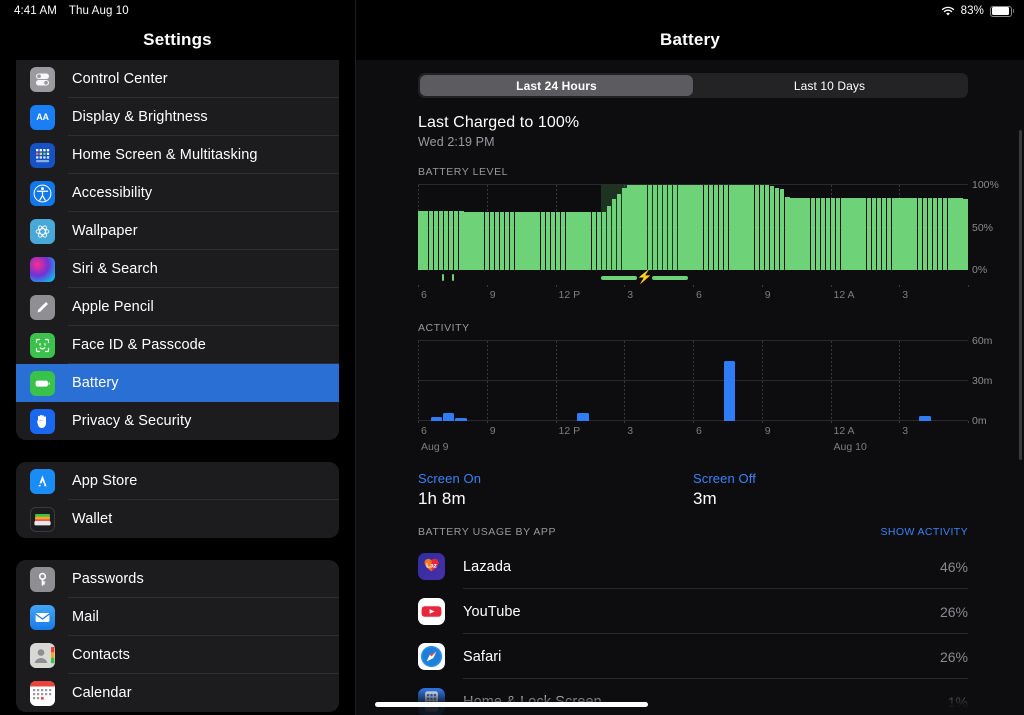  What do you see at coordinates (829, 85) in the screenshot?
I see `tab-last-10-days: Last 10 Days` at bounding box center [829, 85].